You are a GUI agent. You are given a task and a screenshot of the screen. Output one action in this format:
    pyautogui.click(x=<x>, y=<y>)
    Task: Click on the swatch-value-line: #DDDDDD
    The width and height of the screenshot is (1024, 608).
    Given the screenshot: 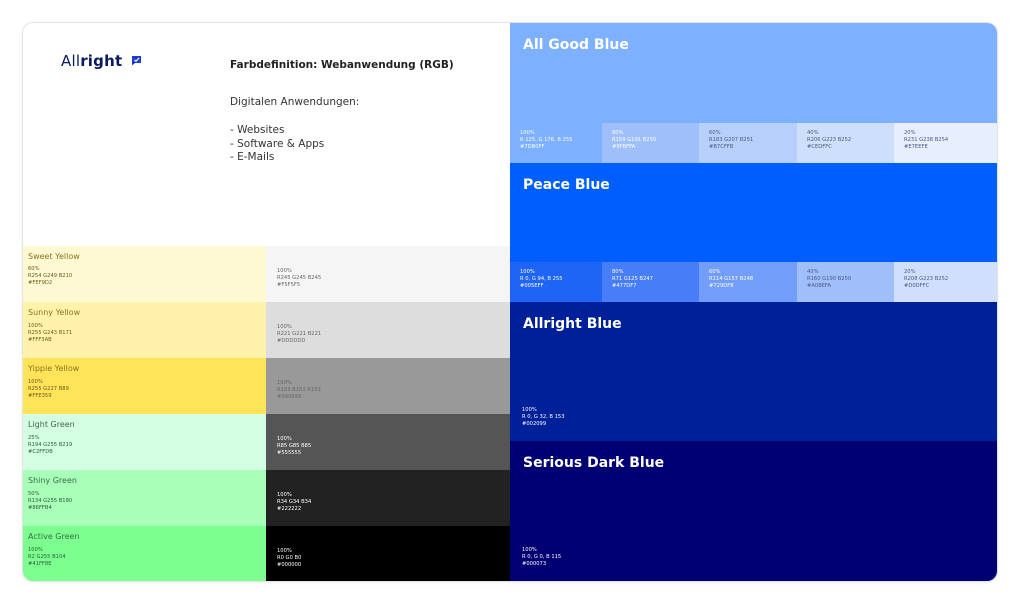 What is the action you would take?
    pyautogui.click(x=291, y=341)
    